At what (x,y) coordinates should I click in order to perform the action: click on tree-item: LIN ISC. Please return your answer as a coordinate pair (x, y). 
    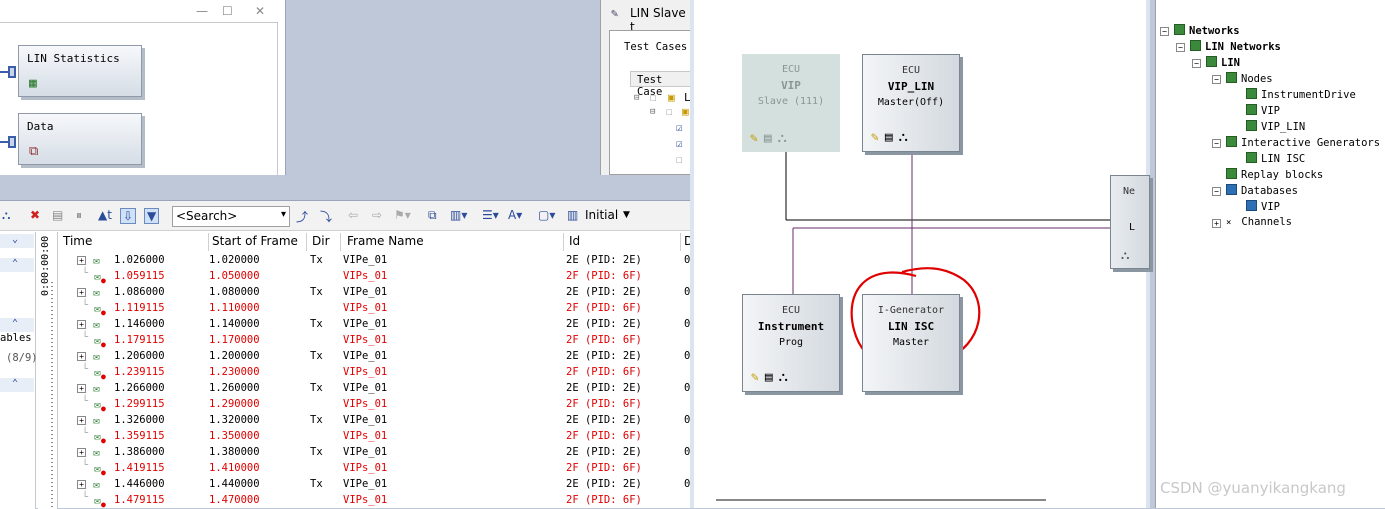
    Looking at the image, I should click on (1275, 158).